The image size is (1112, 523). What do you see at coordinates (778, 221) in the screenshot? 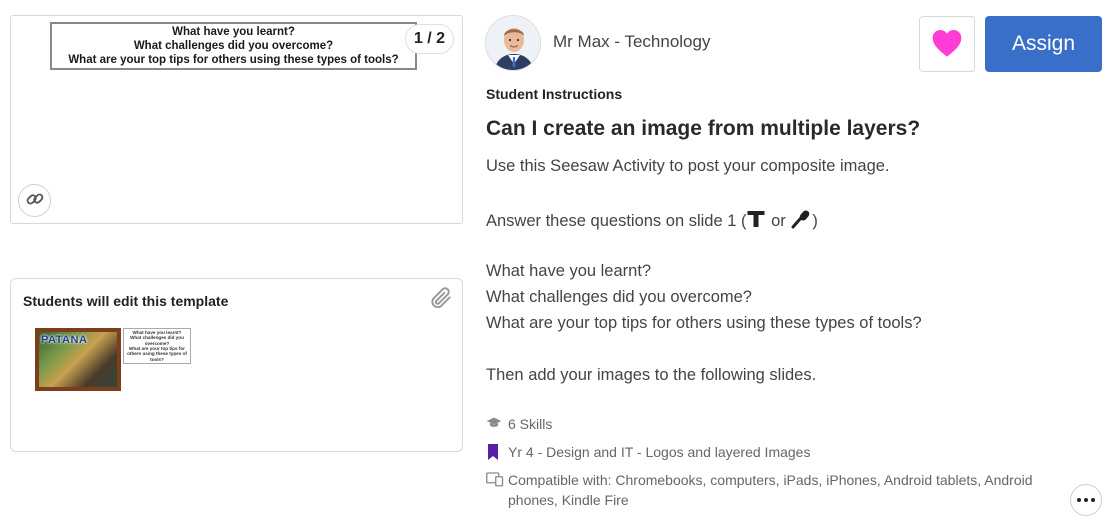
I see `instruction-line-2-or: or` at bounding box center [778, 221].